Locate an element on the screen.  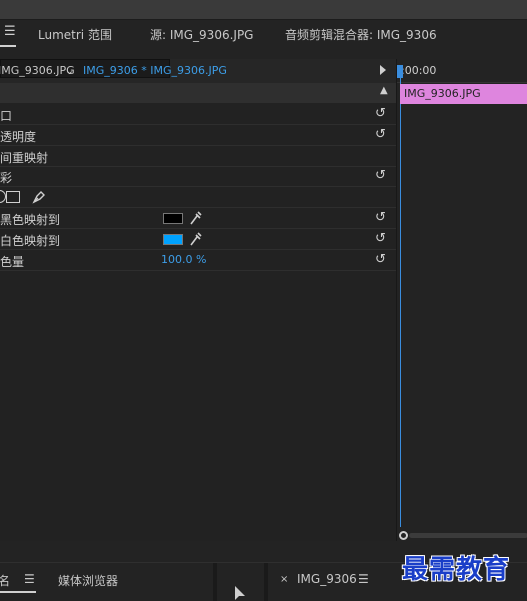
subtab-master-clip: IMG_9306.JPG is located at coordinates (37, 70).